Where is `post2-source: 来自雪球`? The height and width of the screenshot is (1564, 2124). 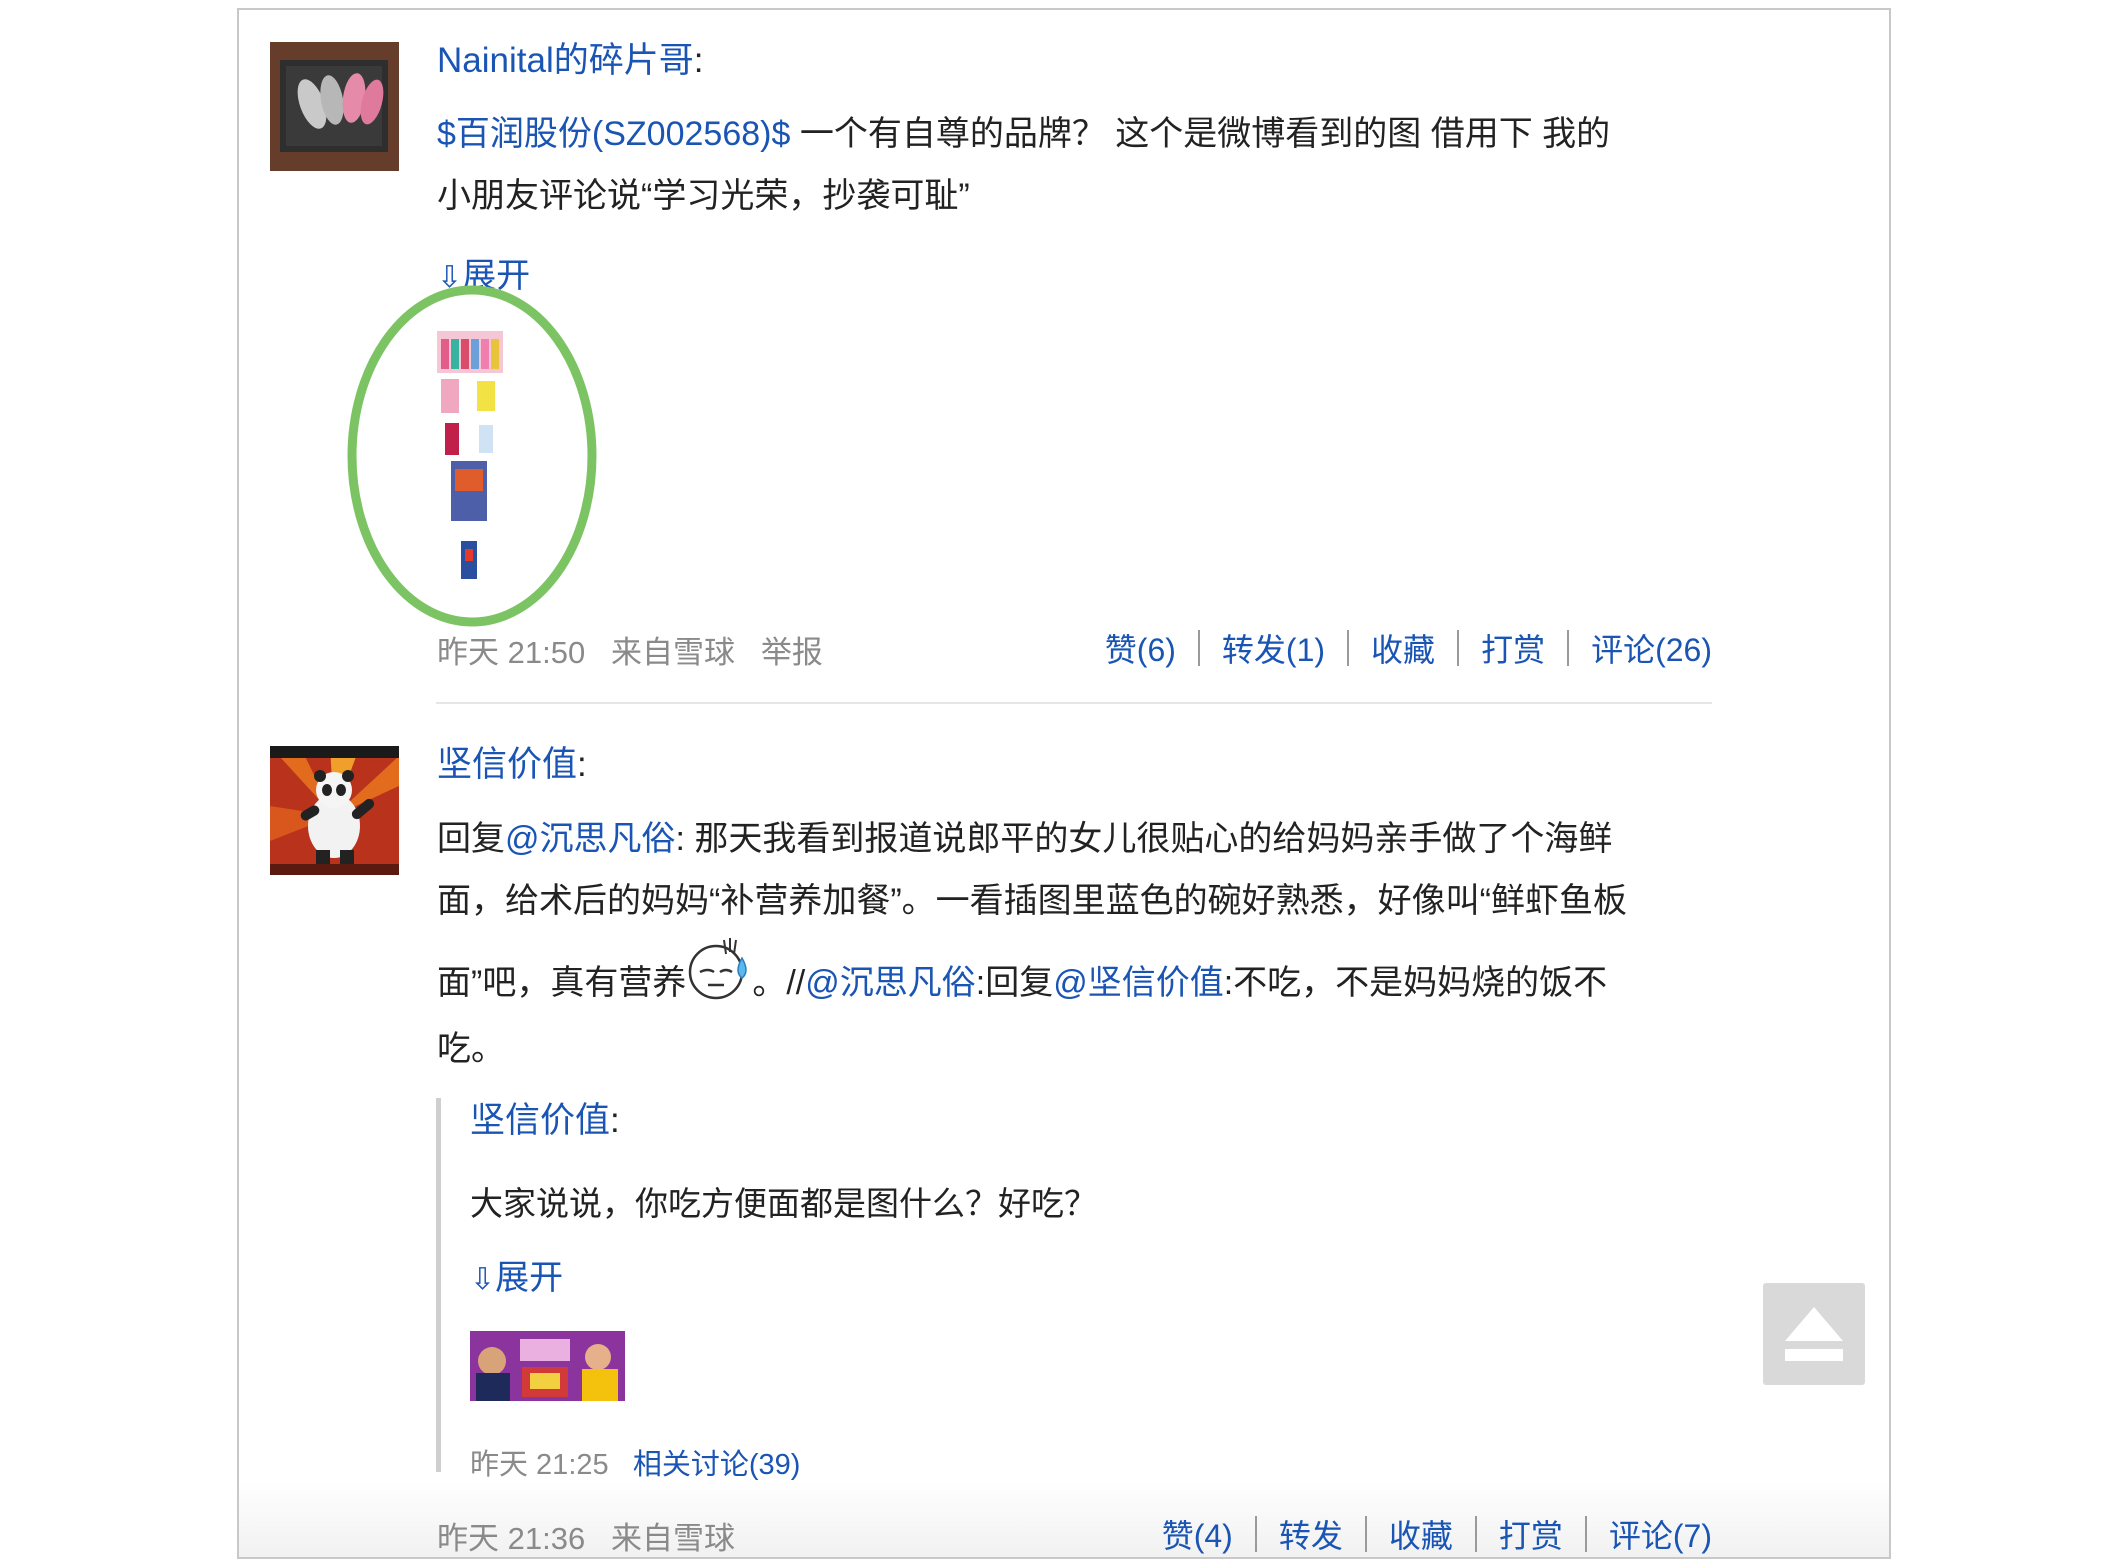
post2-source: 来自雪球 is located at coordinates (673, 1538).